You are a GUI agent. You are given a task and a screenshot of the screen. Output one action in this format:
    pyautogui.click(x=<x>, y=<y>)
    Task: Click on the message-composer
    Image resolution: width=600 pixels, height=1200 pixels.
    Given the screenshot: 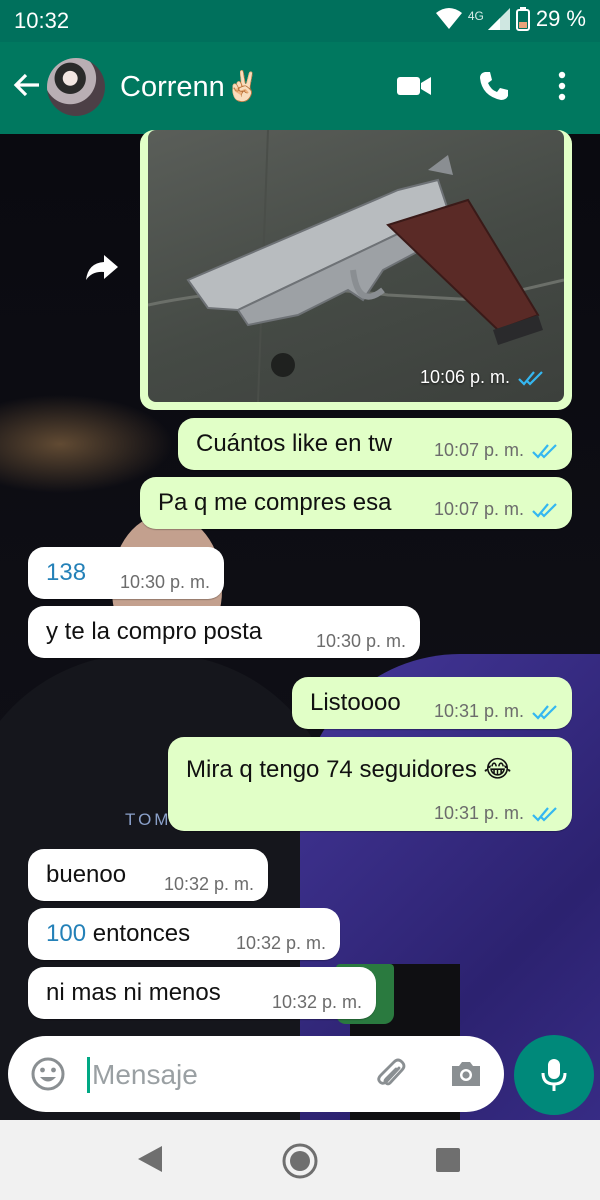 What is the action you would take?
    pyautogui.click(x=256, y=1074)
    